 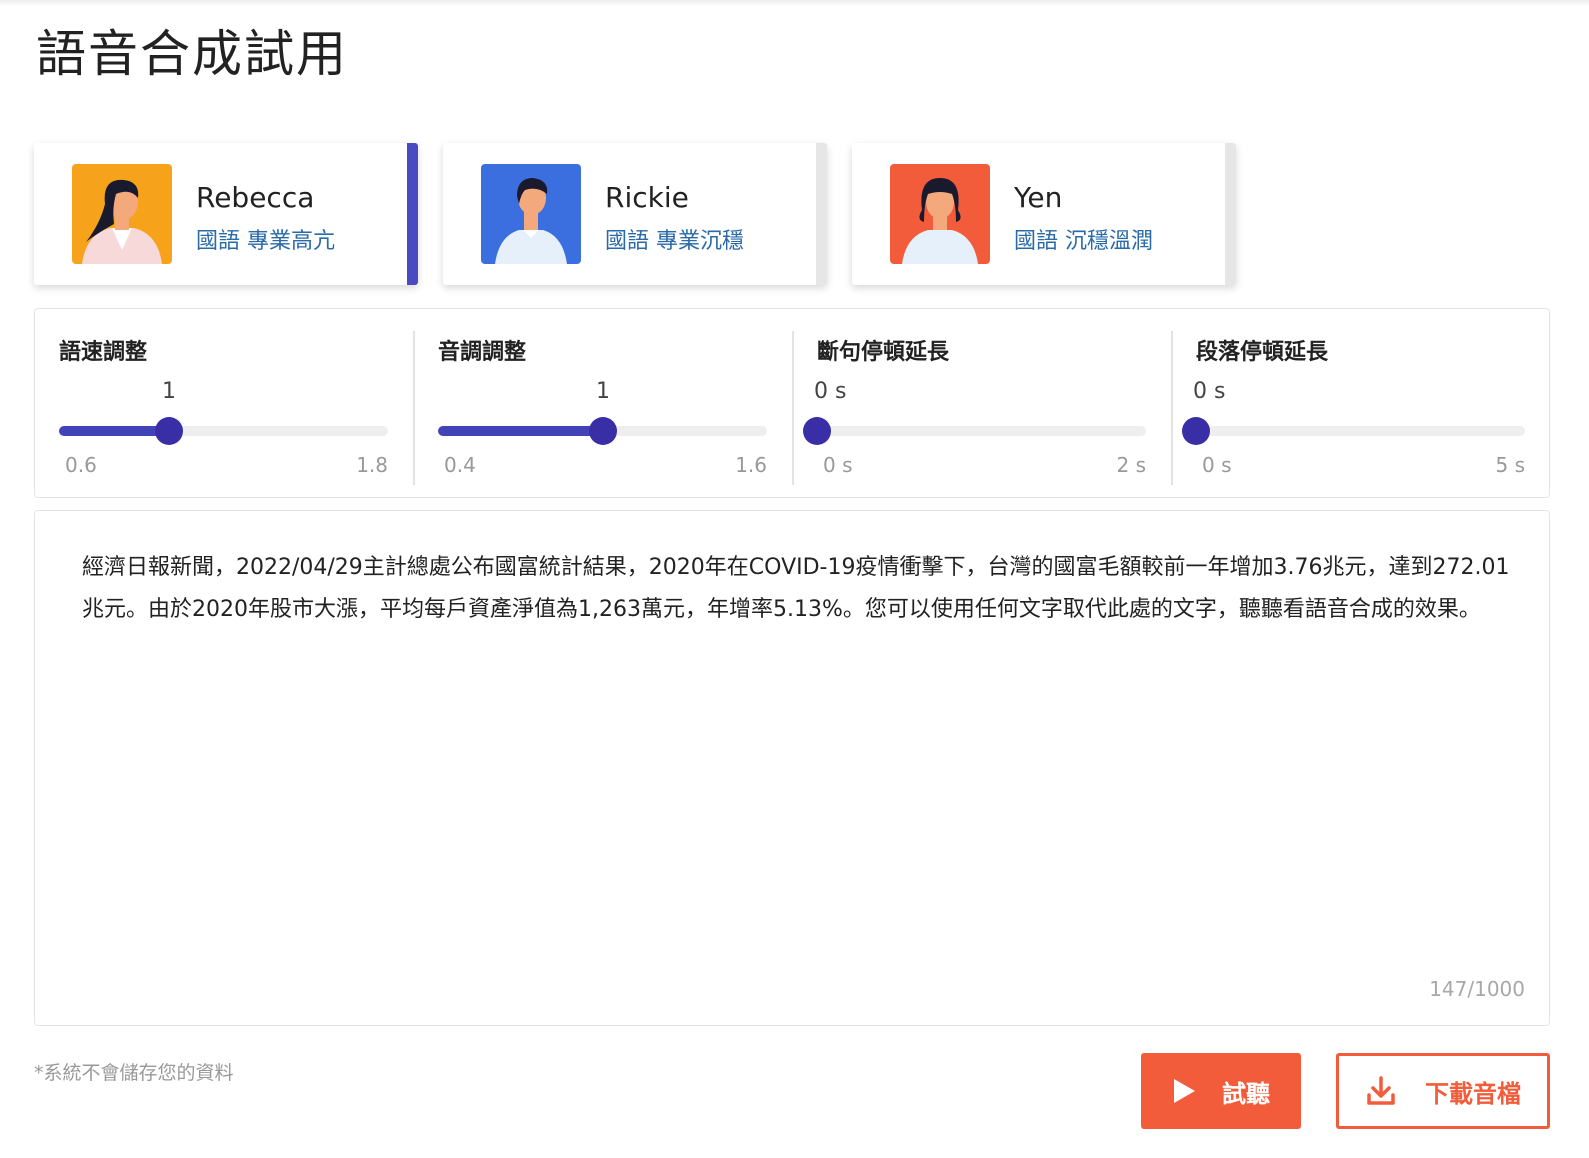 What do you see at coordinates (255, 197) in the screenshot?
I see `voice-name: Rebecca` at bounding box center [255, 197].